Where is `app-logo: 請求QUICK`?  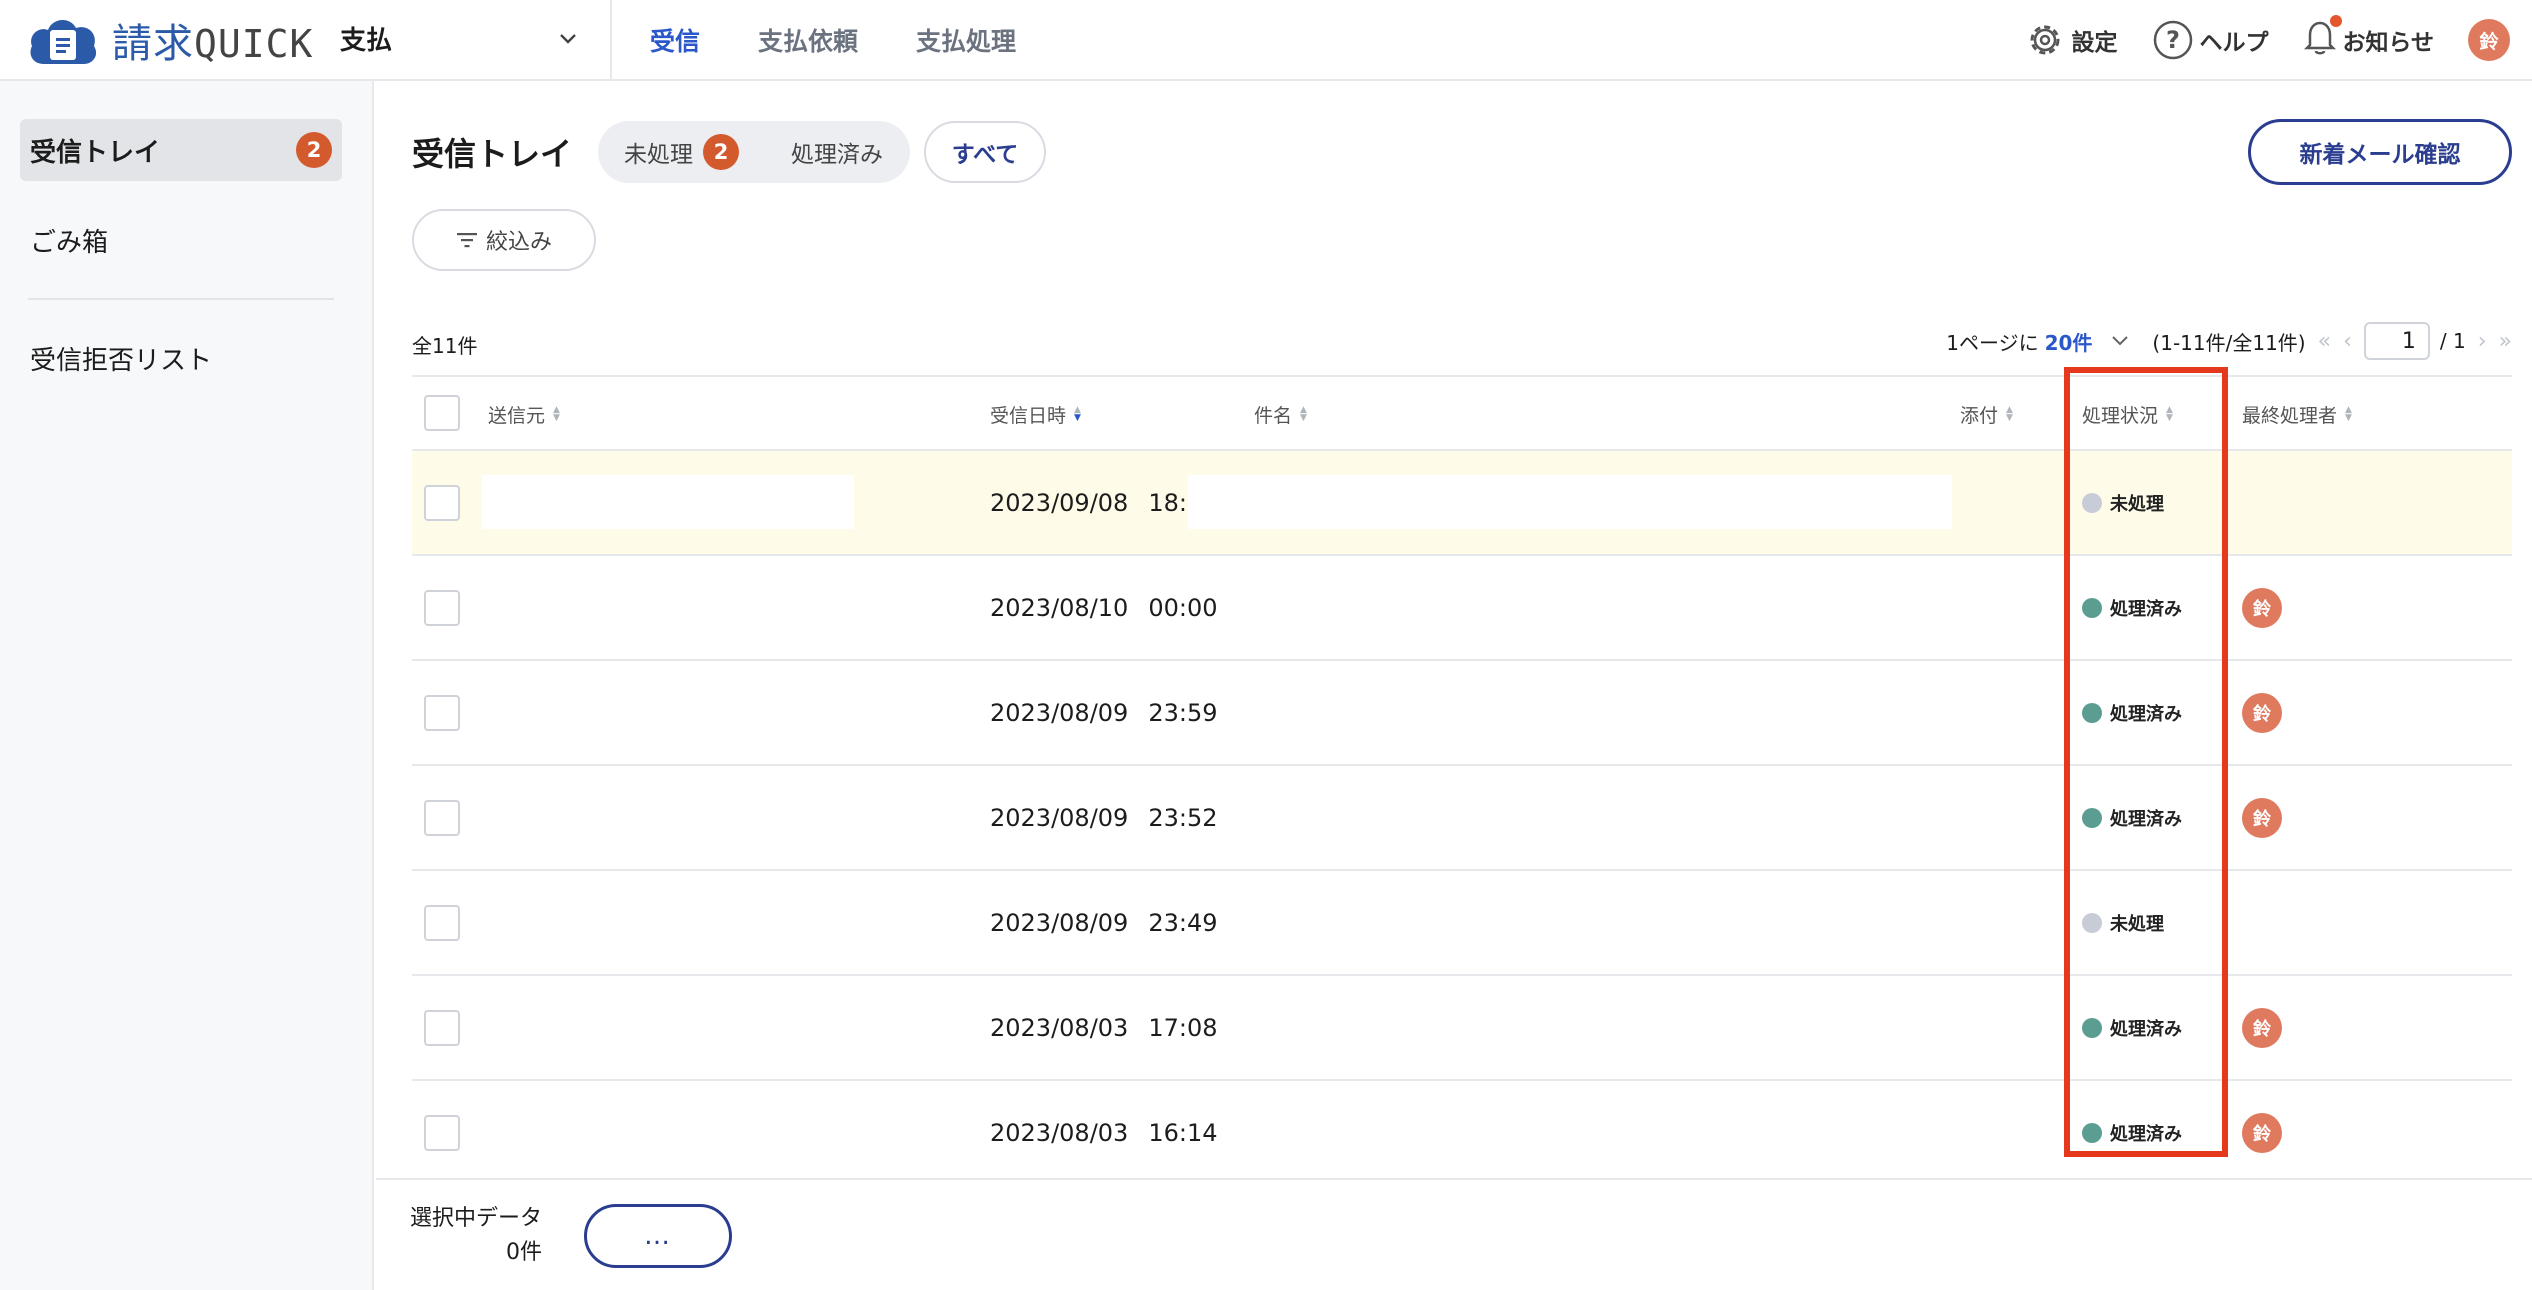
app-logo: 請求QUICK is located at coordinates (169, 40).